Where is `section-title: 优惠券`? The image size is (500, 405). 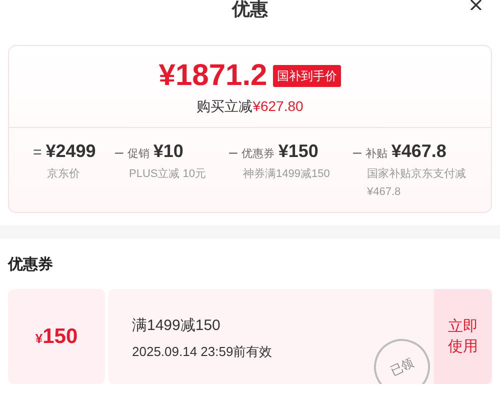 section-title: 优惠券 is located at coordinates (30, 264).